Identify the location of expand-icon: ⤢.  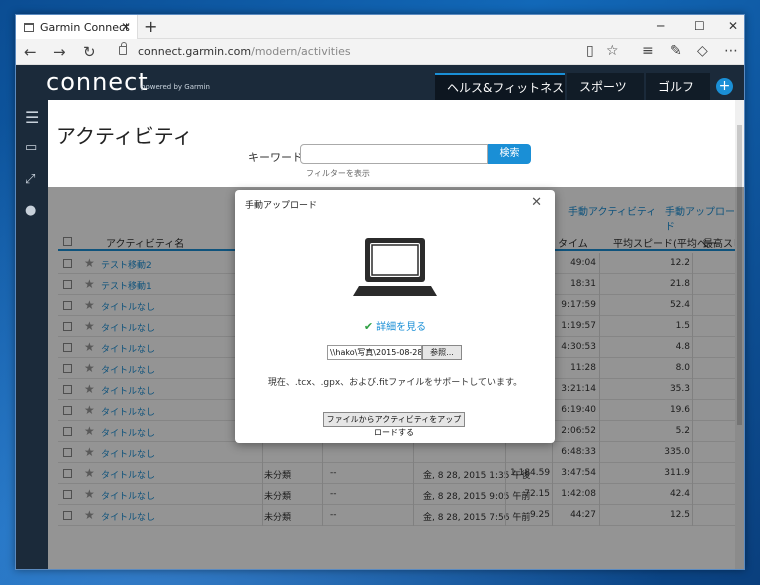
(30, 179).